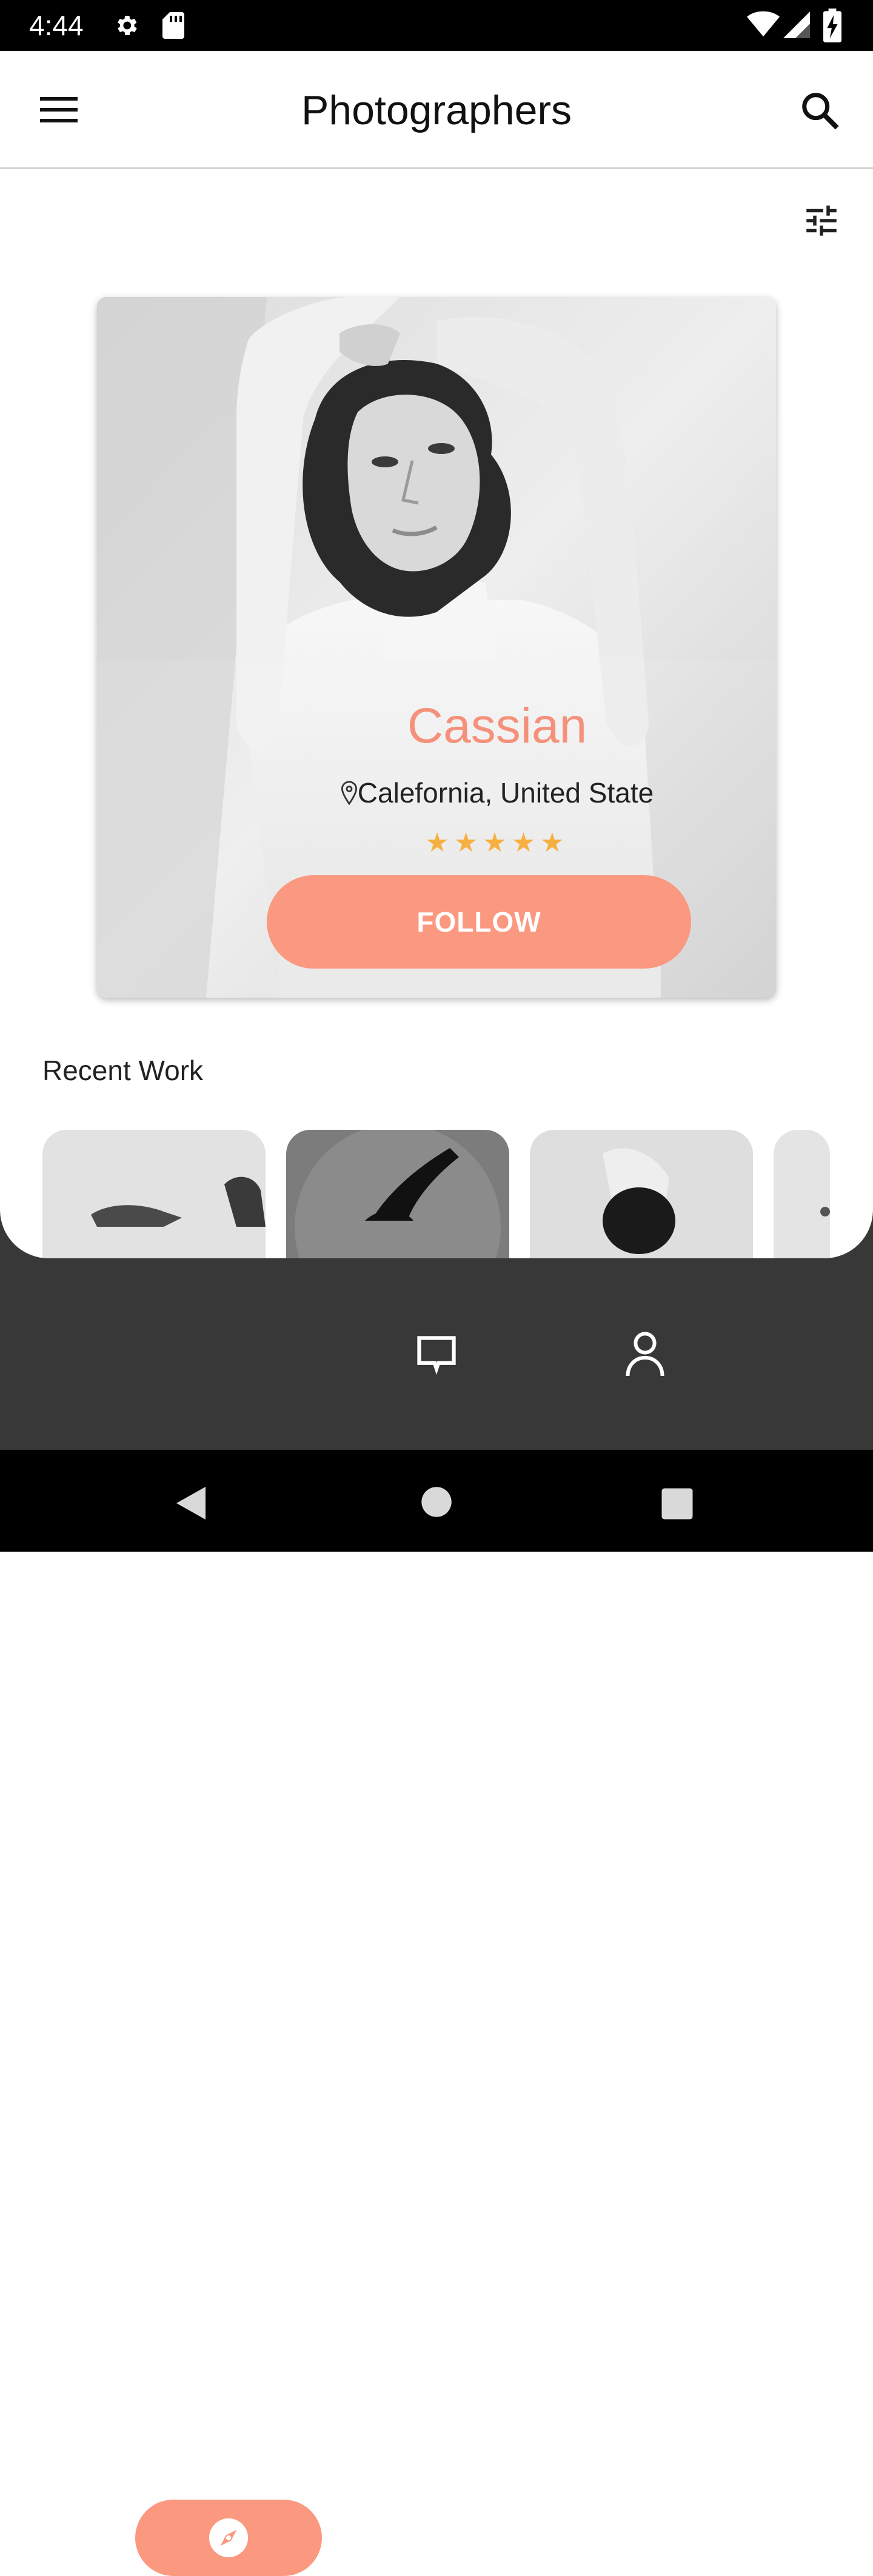 The height and width of the screenshot is (2576, 873). Describe the element at coordinates (191, 1503) in the screenshot. I see `back-icon` at that location.